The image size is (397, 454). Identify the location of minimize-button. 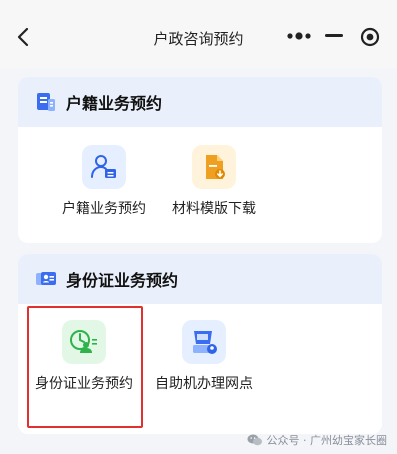
(334, 36).